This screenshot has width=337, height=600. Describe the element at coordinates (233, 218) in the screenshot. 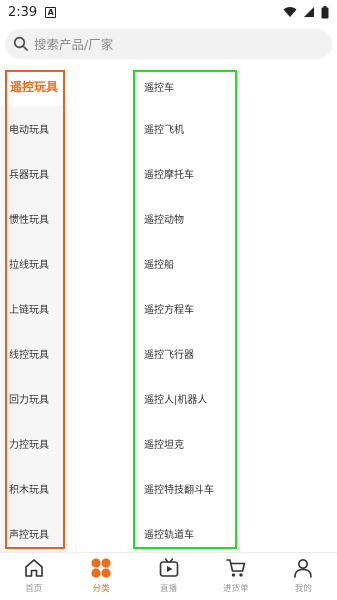

I see `subcategory-item: 遥控动物` at that location.